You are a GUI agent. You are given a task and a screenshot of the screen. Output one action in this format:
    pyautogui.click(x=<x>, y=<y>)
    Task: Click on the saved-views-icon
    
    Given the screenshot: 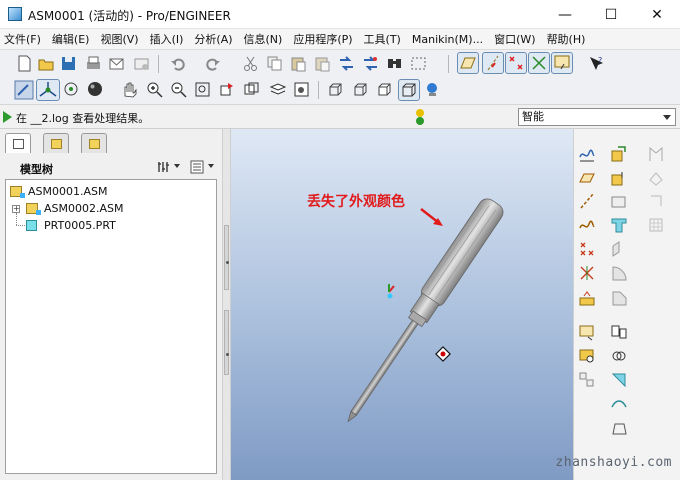 What is the action you would take?
    pyautogui.click(x=251, y=89)
    